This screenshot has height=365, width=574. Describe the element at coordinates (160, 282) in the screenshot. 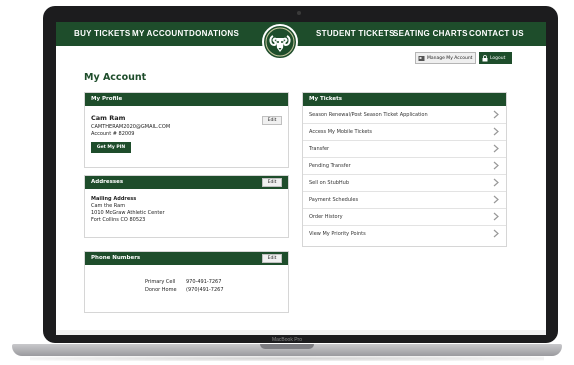

I see `phone-label: Primary Cell` at that location.